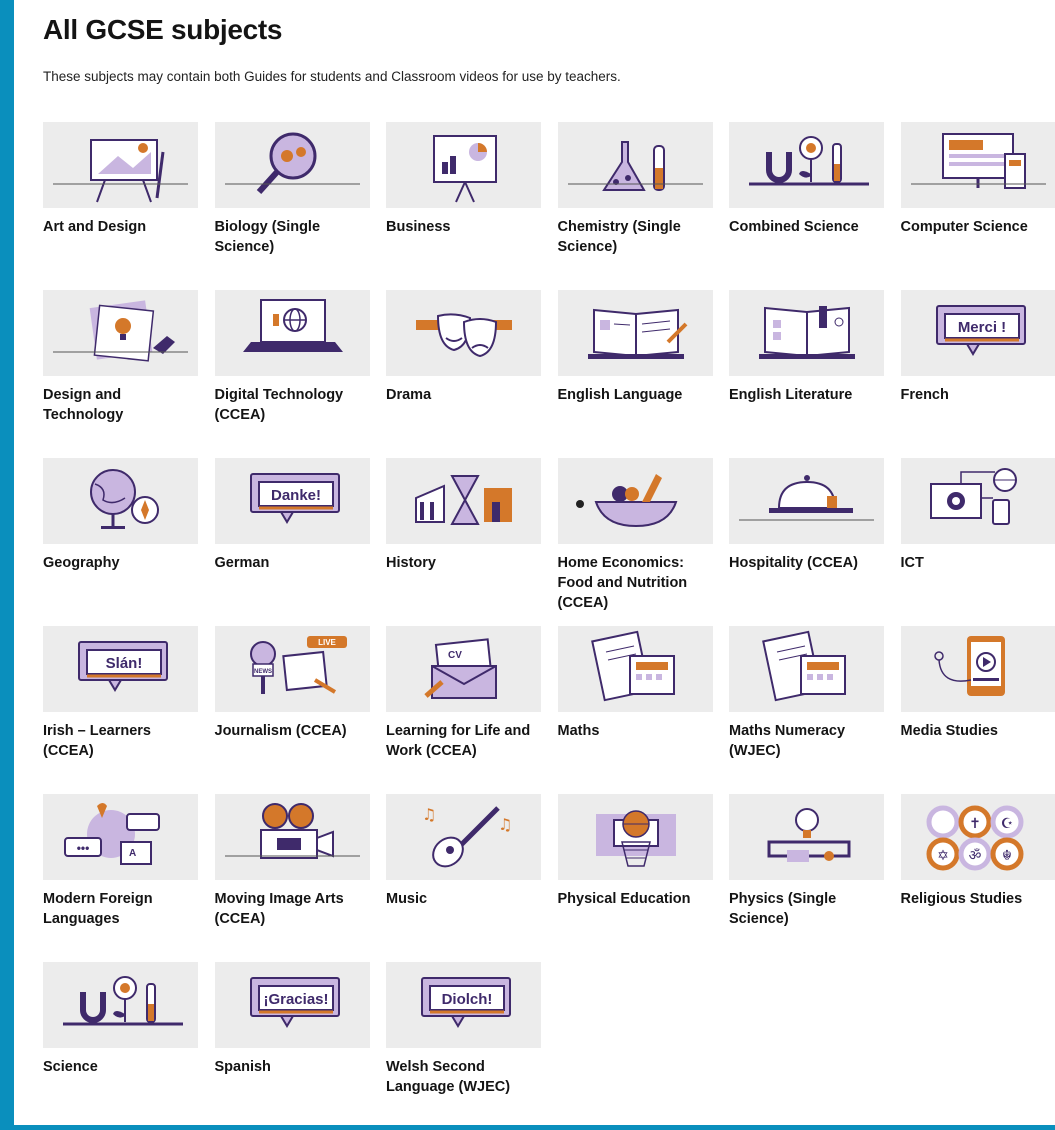  I want to click on subject-label: Computer Science, so click(978, 227).